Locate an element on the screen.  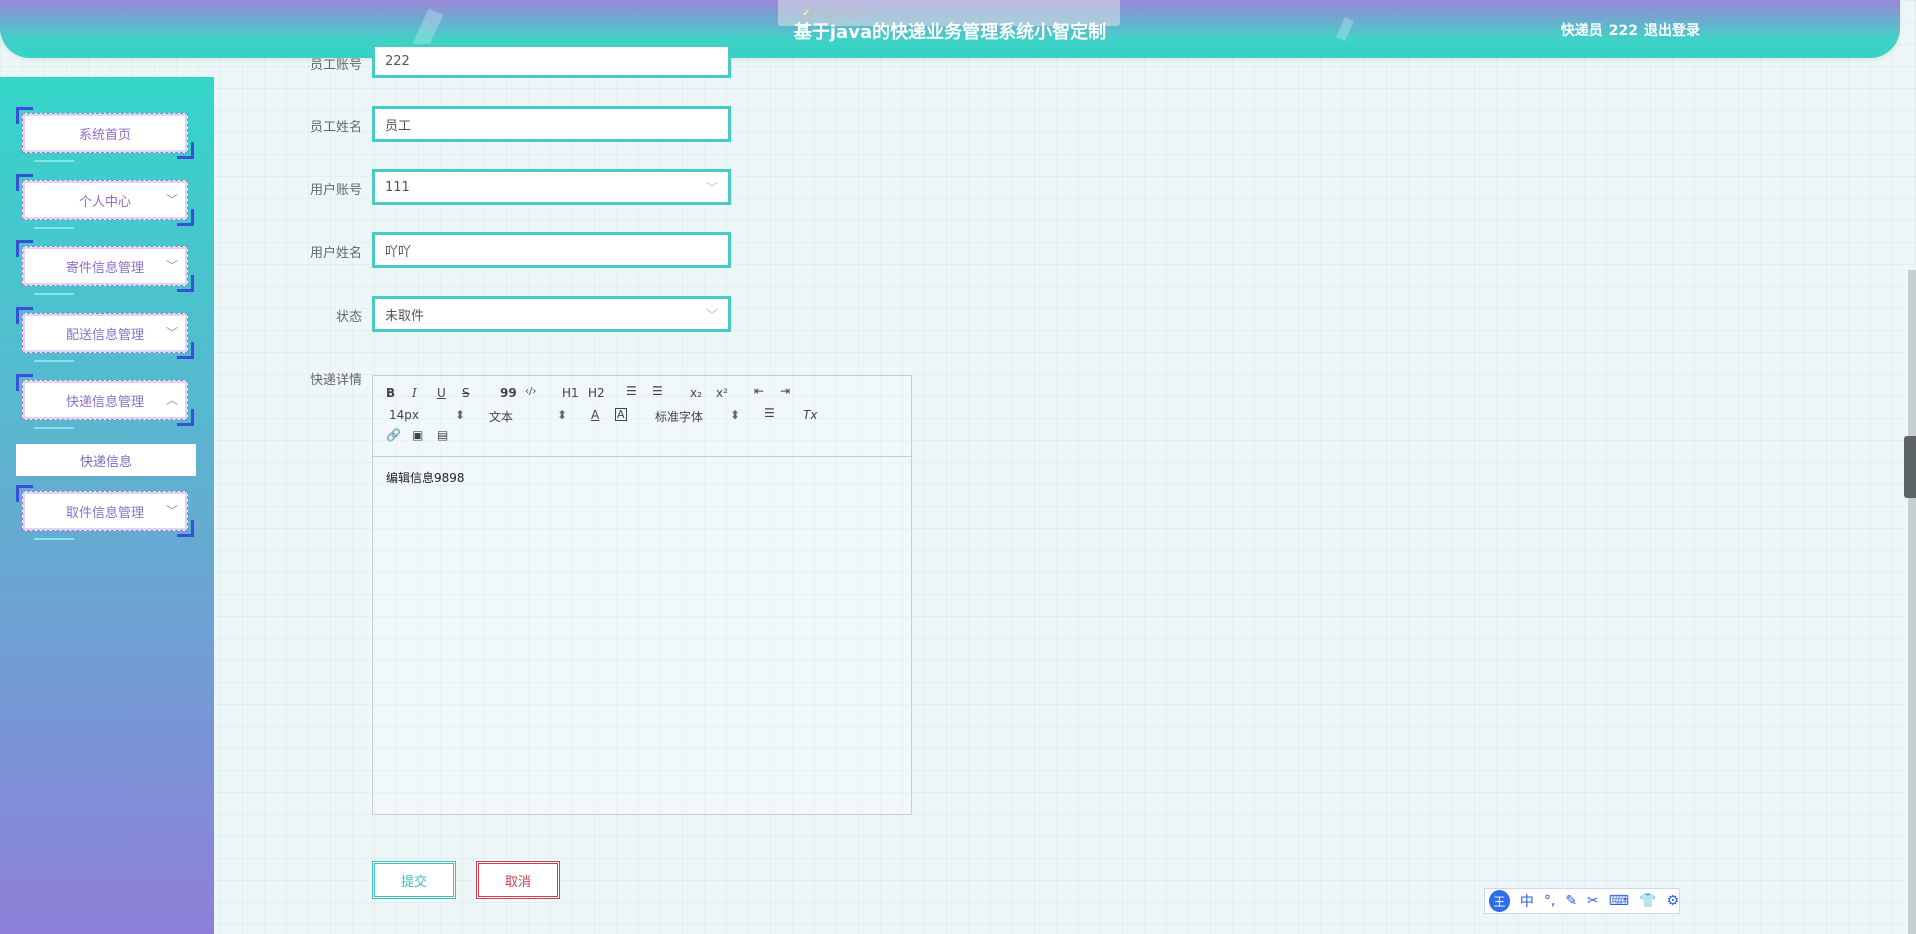
background-color-icon: A is located at coordinates (621, 414).